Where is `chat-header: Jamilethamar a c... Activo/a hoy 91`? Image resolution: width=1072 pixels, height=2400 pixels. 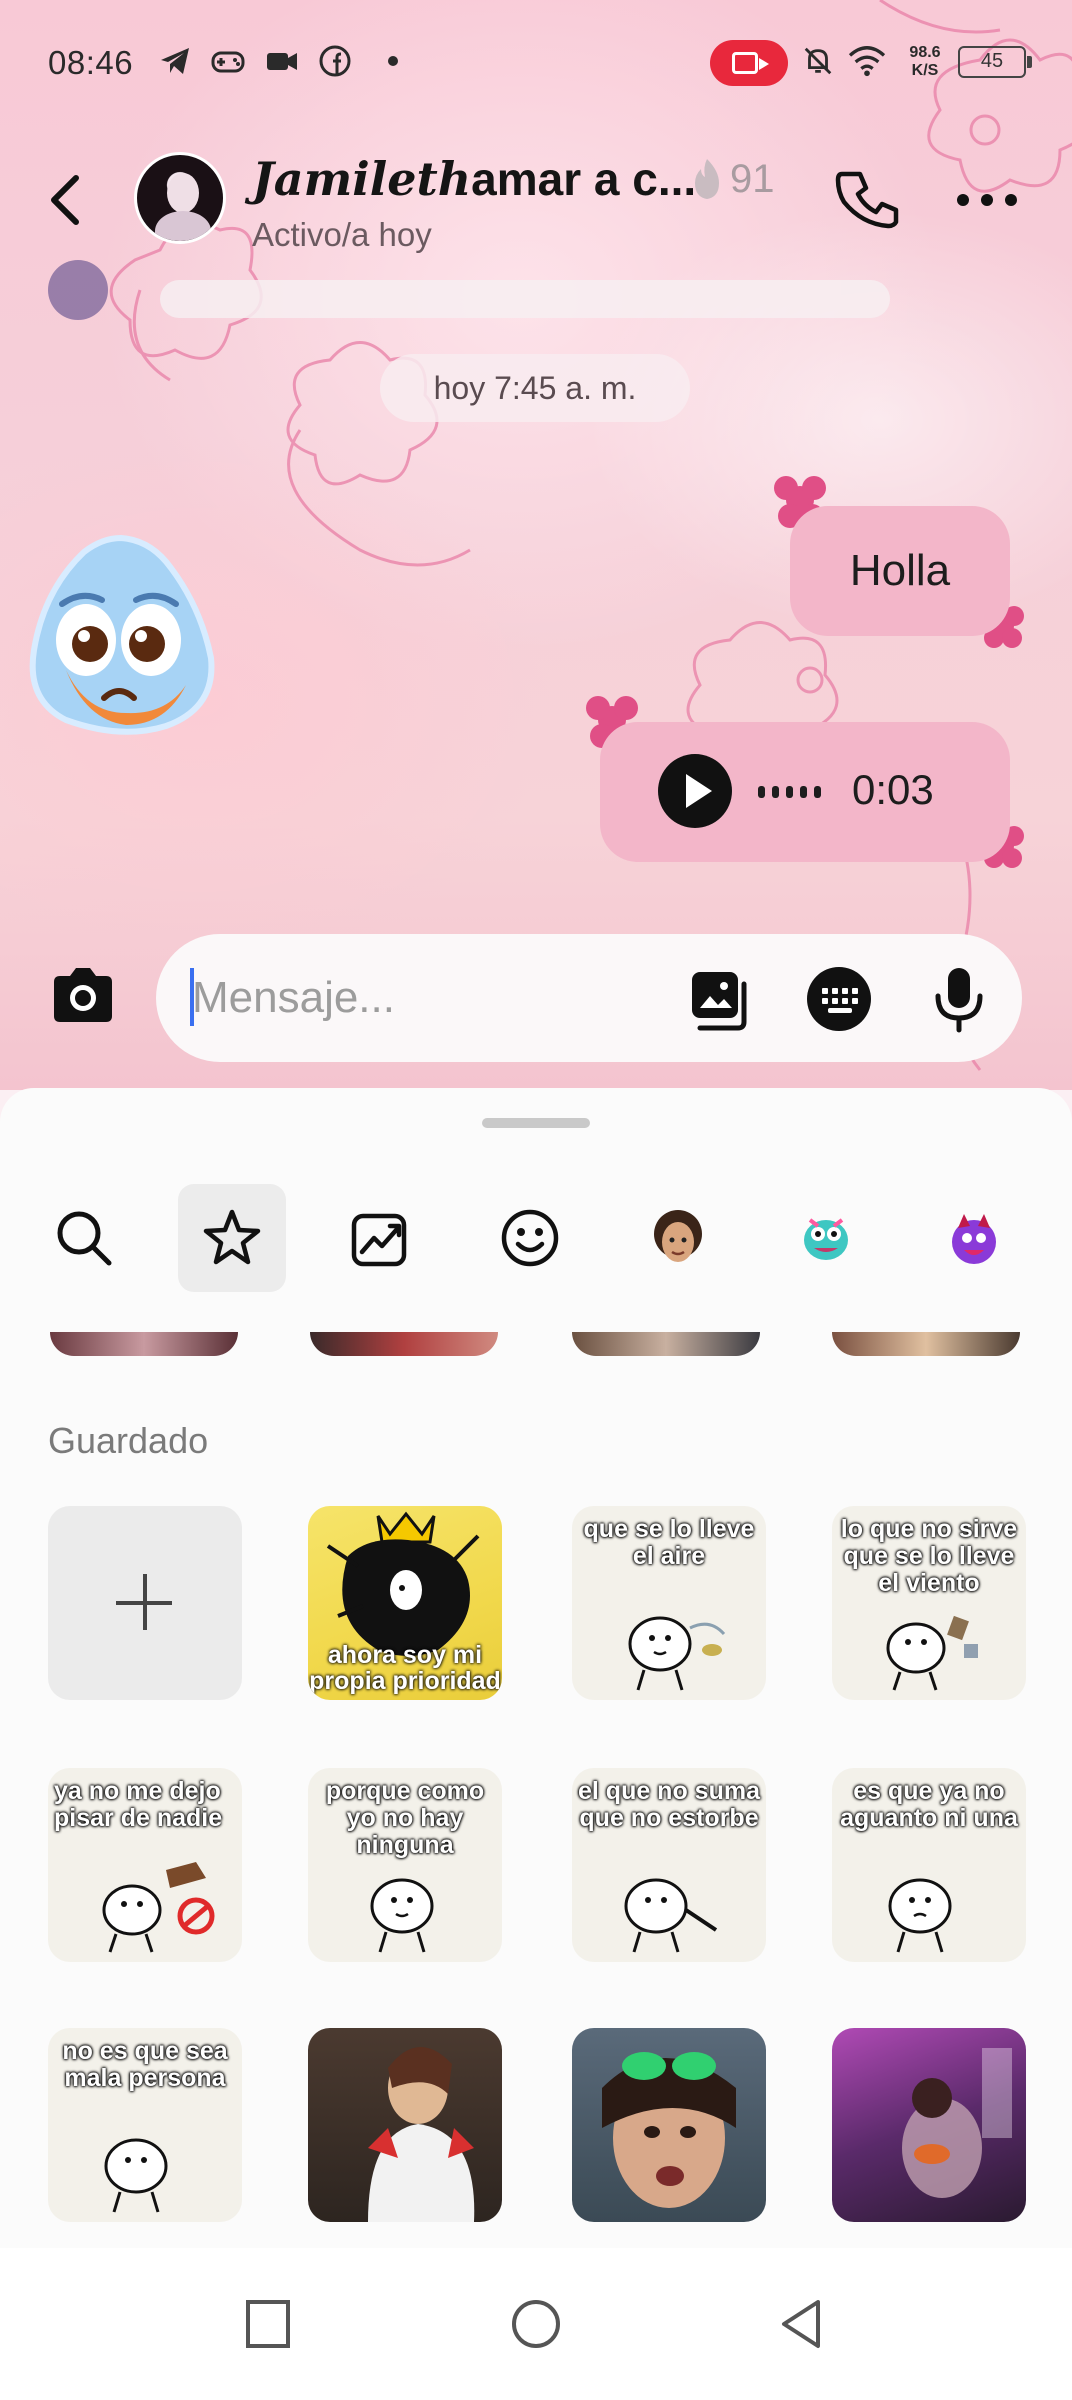
chat-header: Jamilethamar a c... Activo/a hoy 91 is located at coordinates (536, 200).